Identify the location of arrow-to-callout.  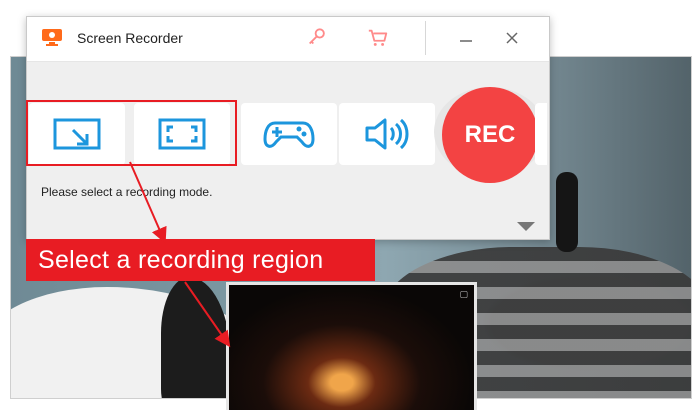
(148, 202).